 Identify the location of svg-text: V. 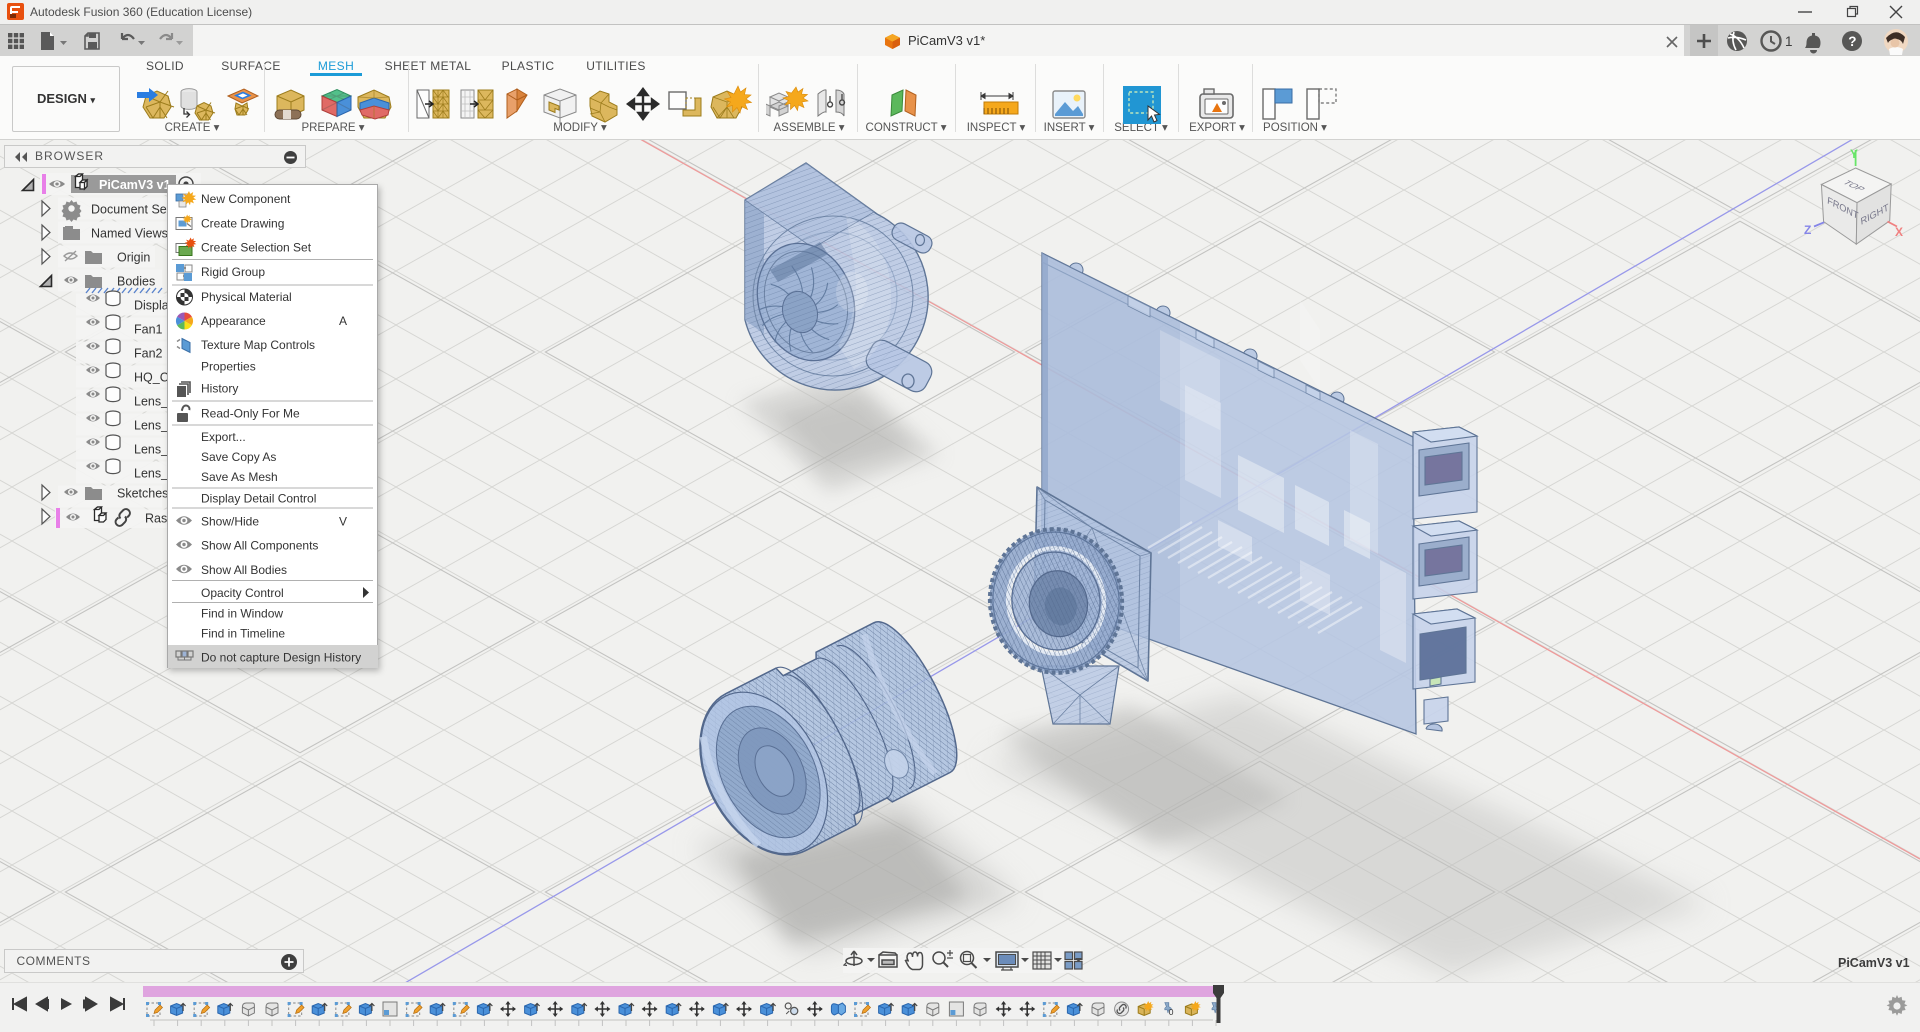
(343, 522).